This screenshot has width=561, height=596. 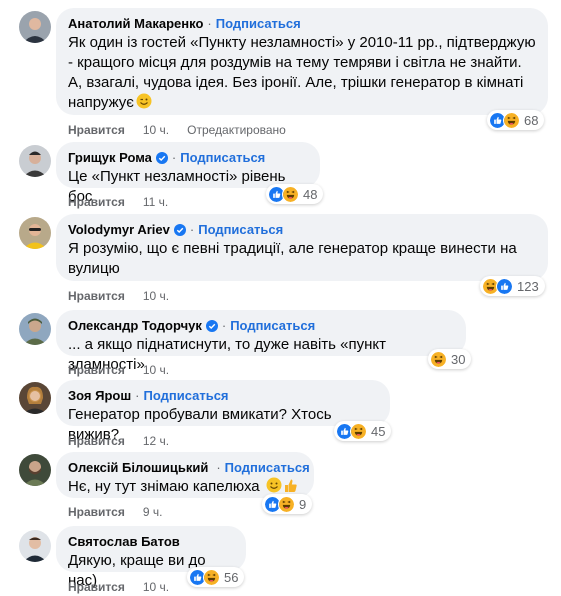 I want to click on comment-actions: Нравится 12 ч., so click(x=118, y=441).